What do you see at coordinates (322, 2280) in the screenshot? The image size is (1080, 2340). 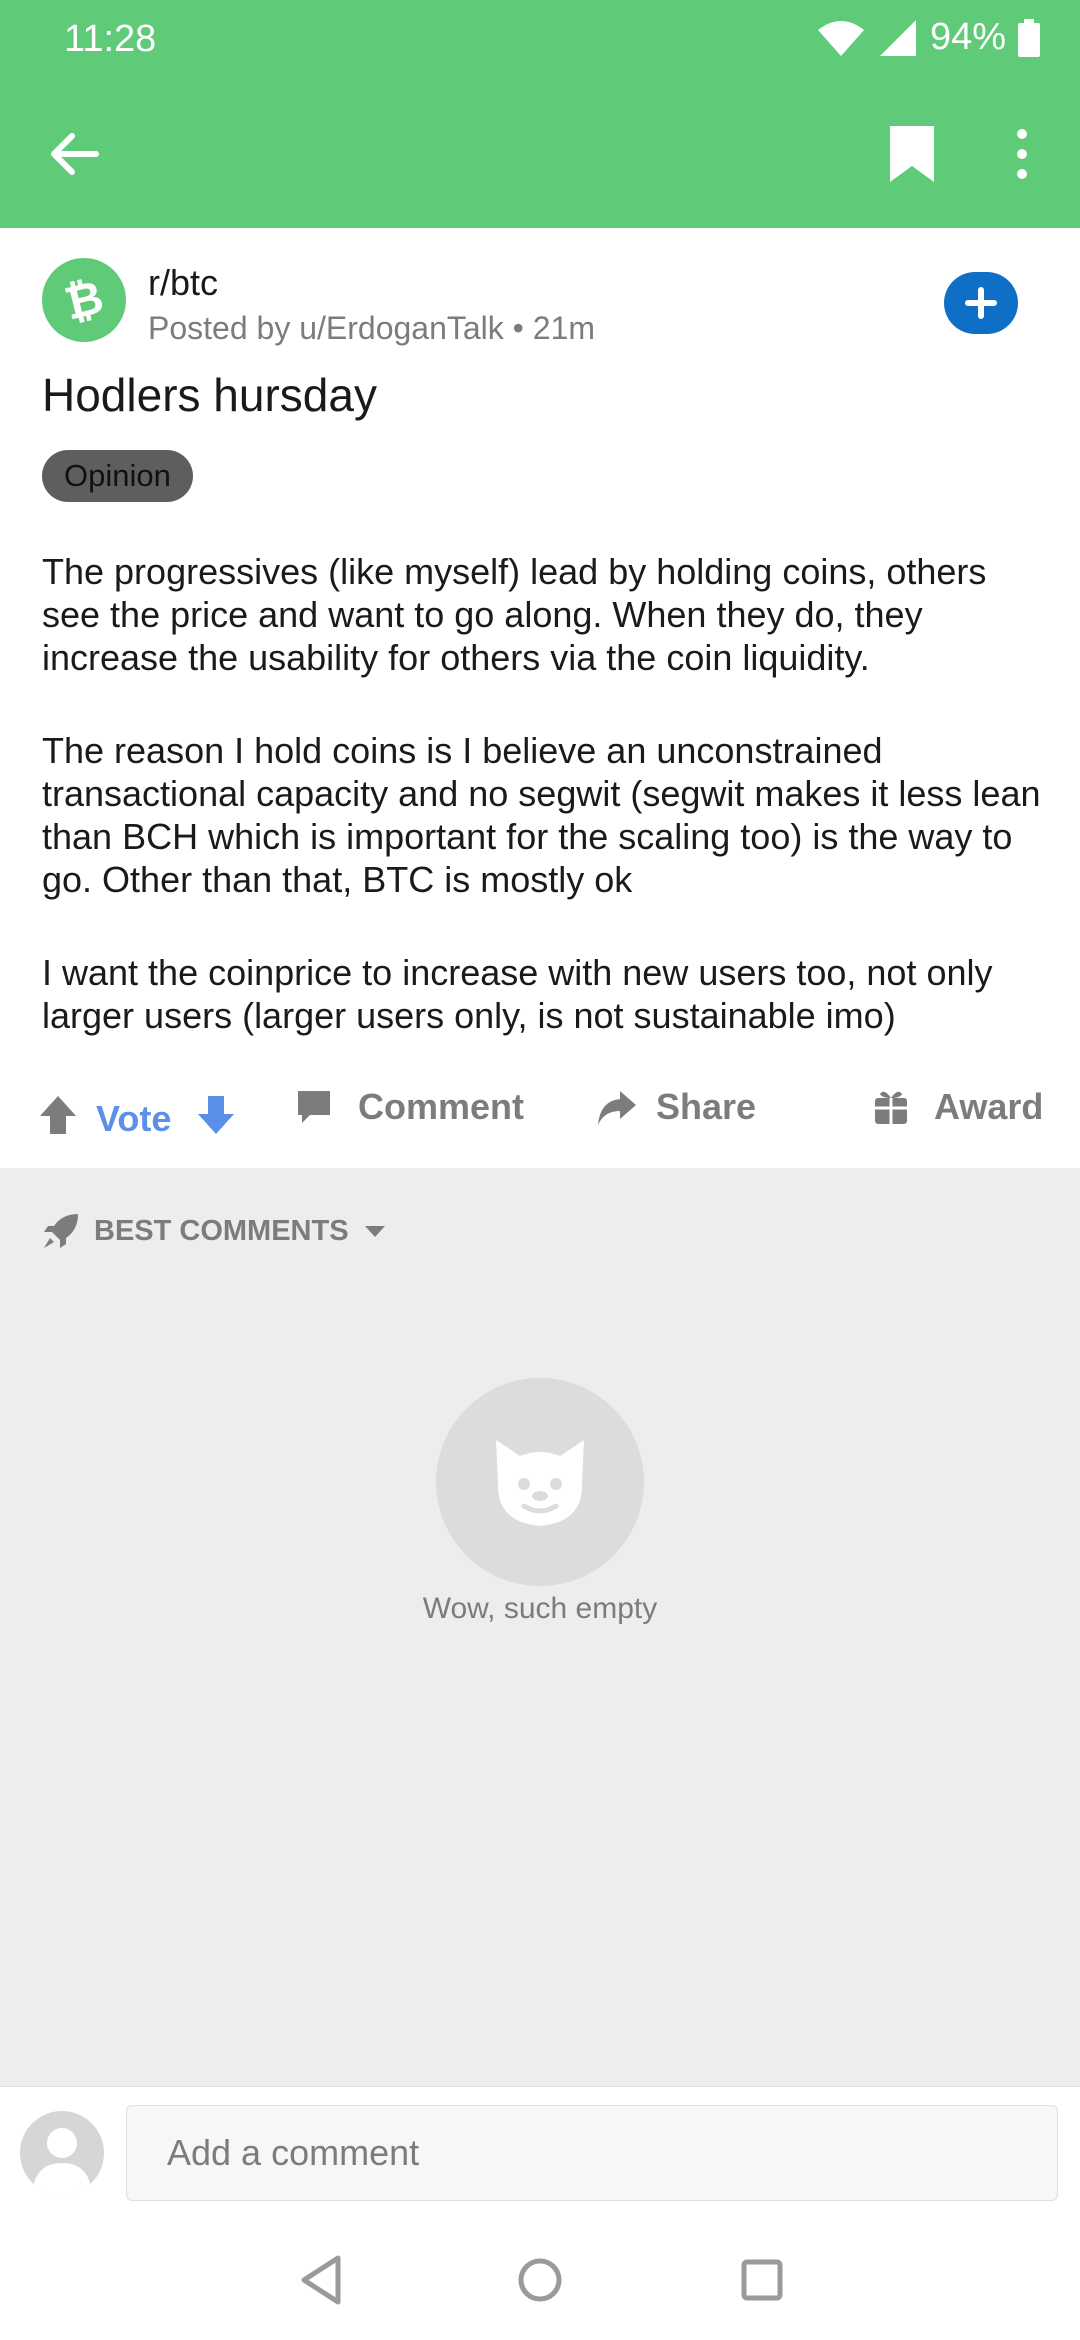 I see `nav-back-icon` at bounding box center [322, 2280].